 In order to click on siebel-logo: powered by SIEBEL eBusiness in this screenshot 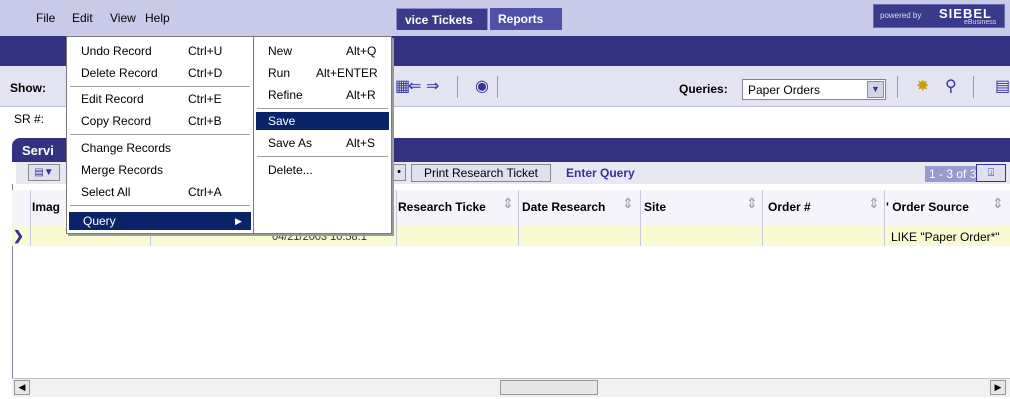, I will do `click(939, 16)`.